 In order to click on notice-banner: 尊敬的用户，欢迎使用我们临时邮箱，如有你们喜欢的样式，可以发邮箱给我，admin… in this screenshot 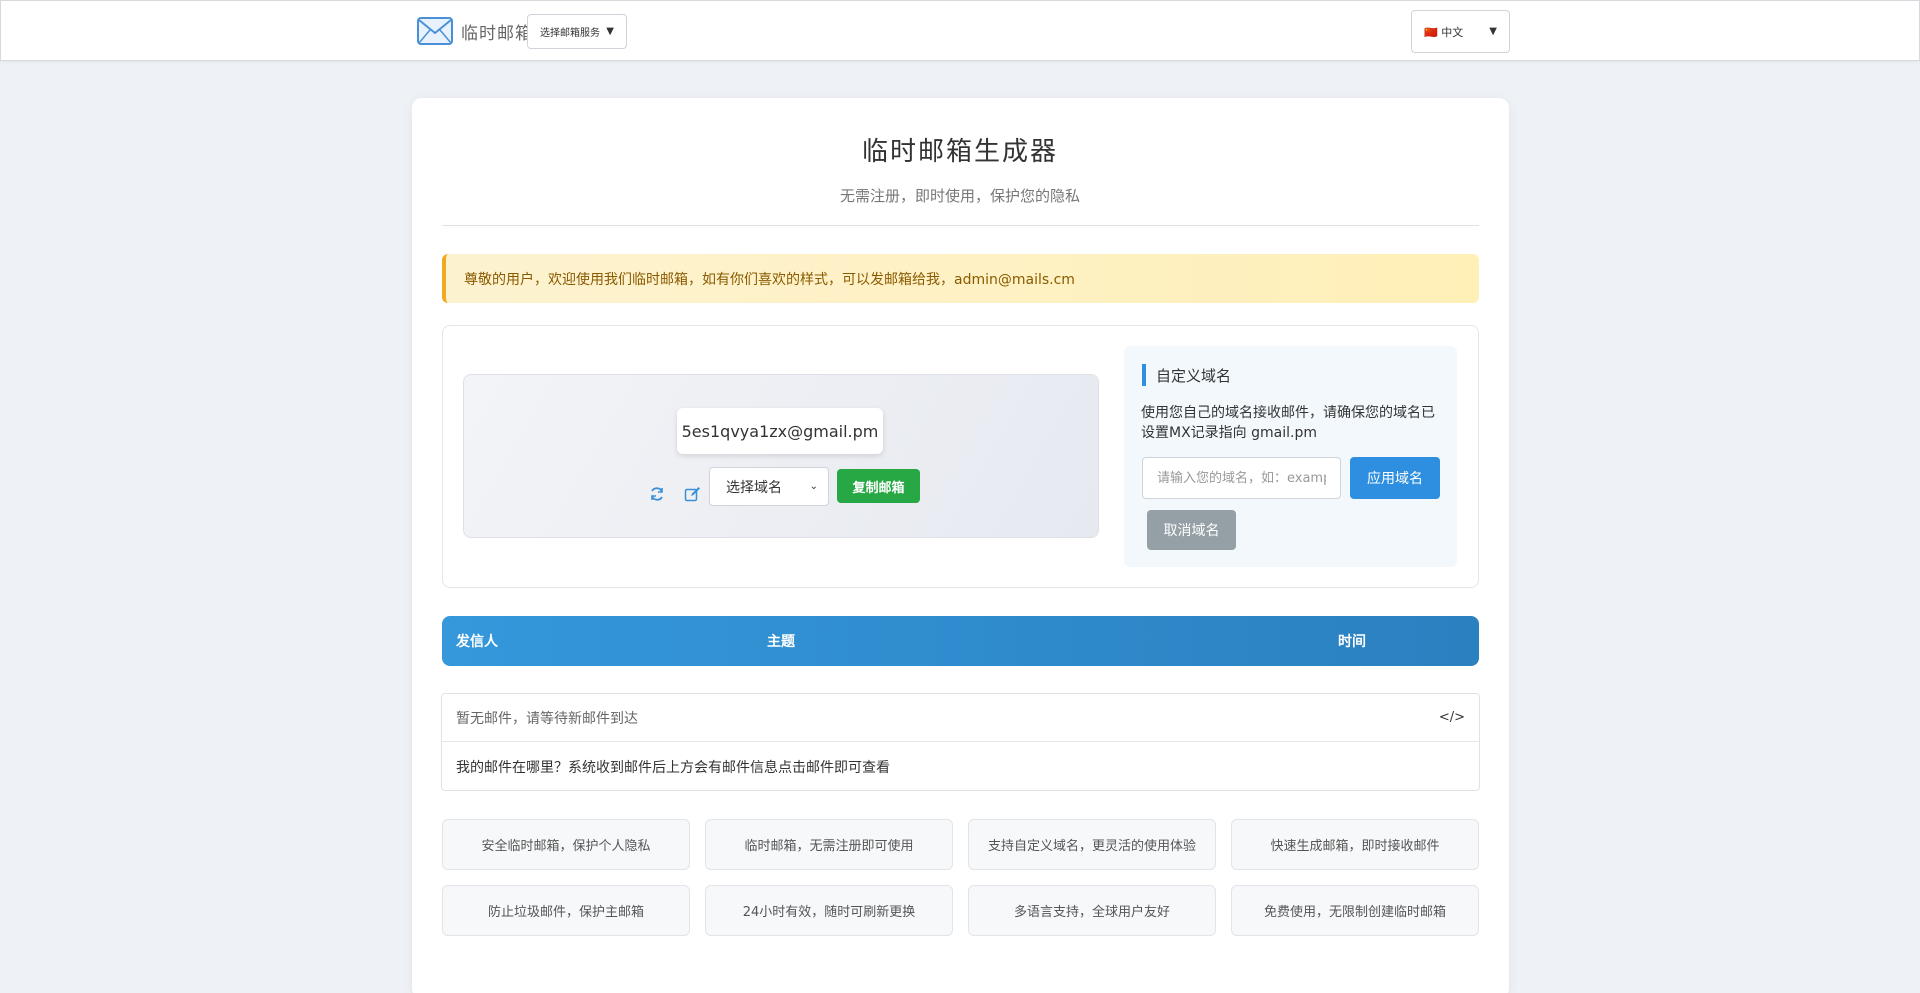, I will do `click(960, 278)`.